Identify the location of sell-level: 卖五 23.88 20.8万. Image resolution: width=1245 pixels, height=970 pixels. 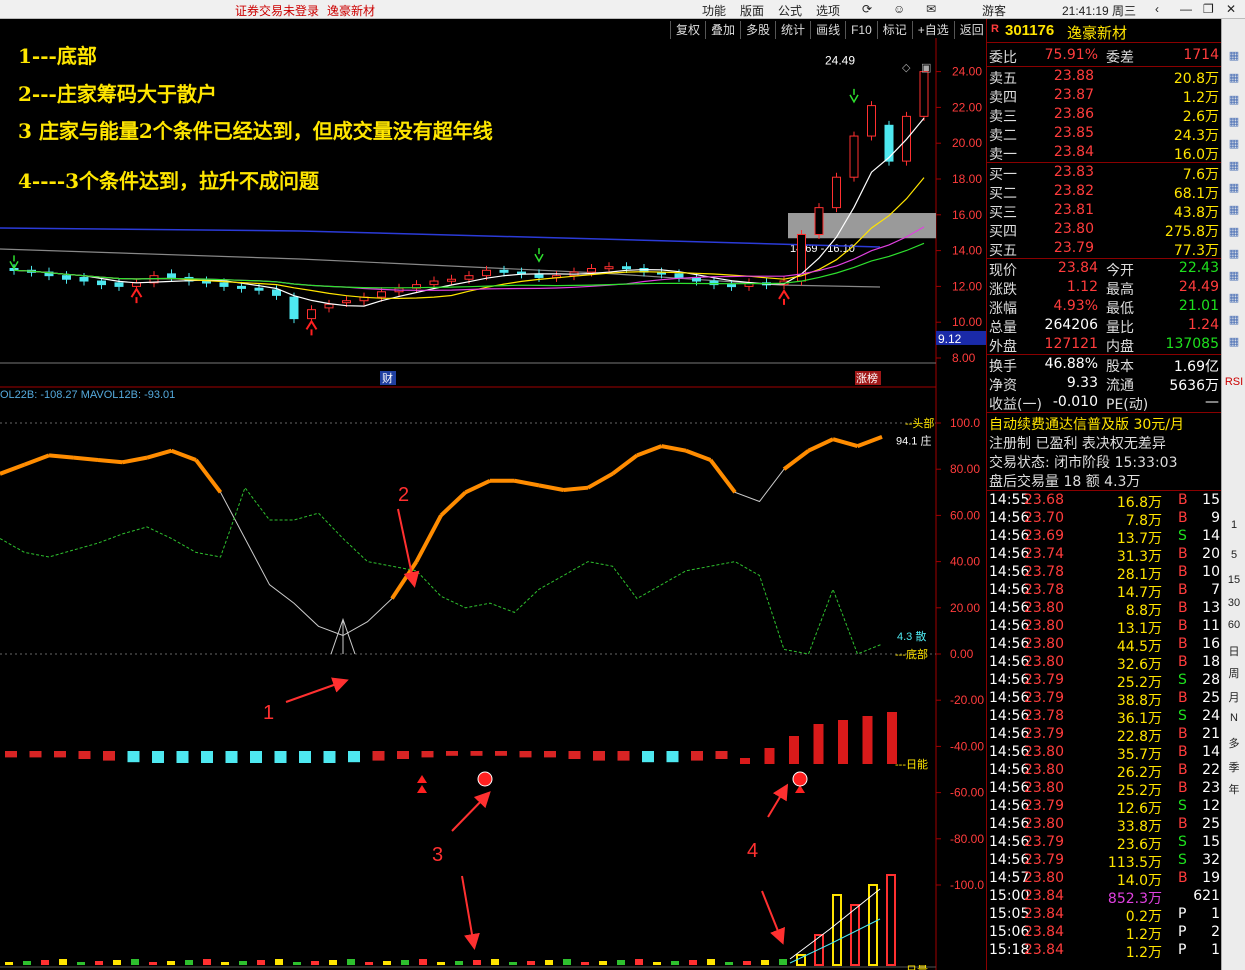
(1104, 77).